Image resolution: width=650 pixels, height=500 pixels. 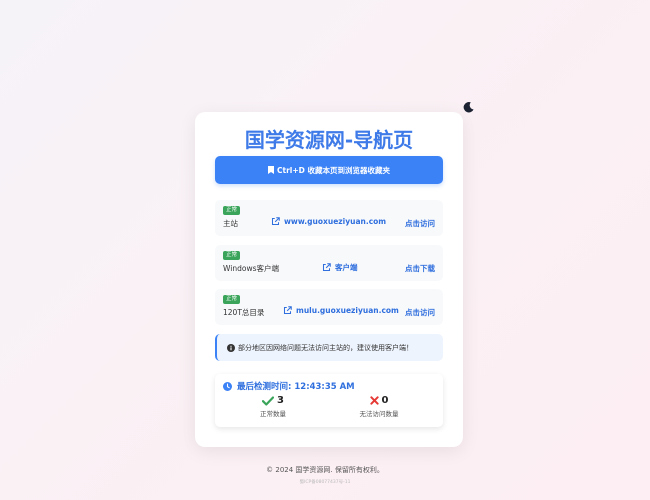 What do you see at coordinates (280, 400) in the screenshot?
I see `ok-count: 3` at bounding box center [280, 400].